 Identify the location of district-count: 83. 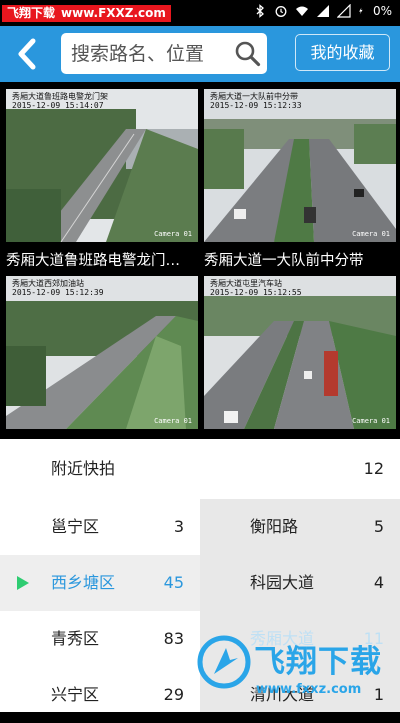
(173, 638).